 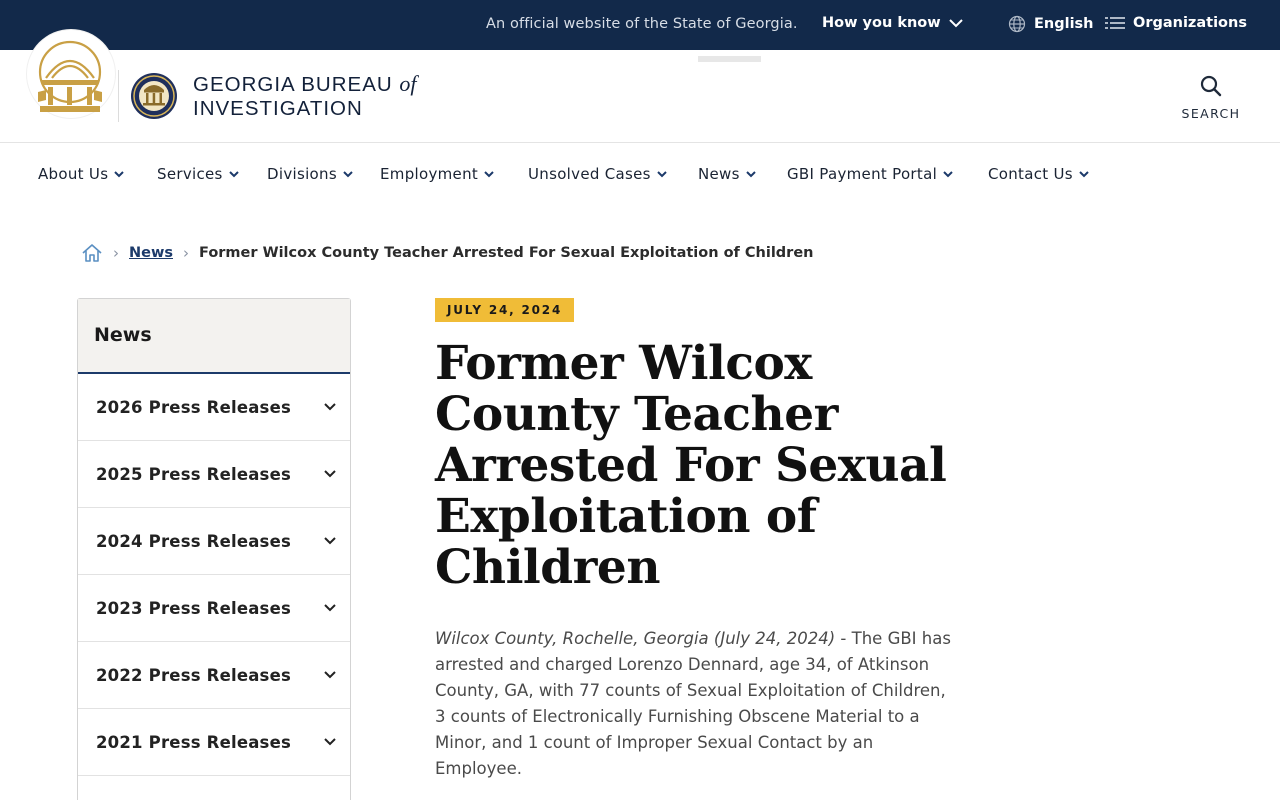 What do you see at coordinates (118, 96) in the screenshot?
I see `logo-divider` at bounding box center [118, 96].